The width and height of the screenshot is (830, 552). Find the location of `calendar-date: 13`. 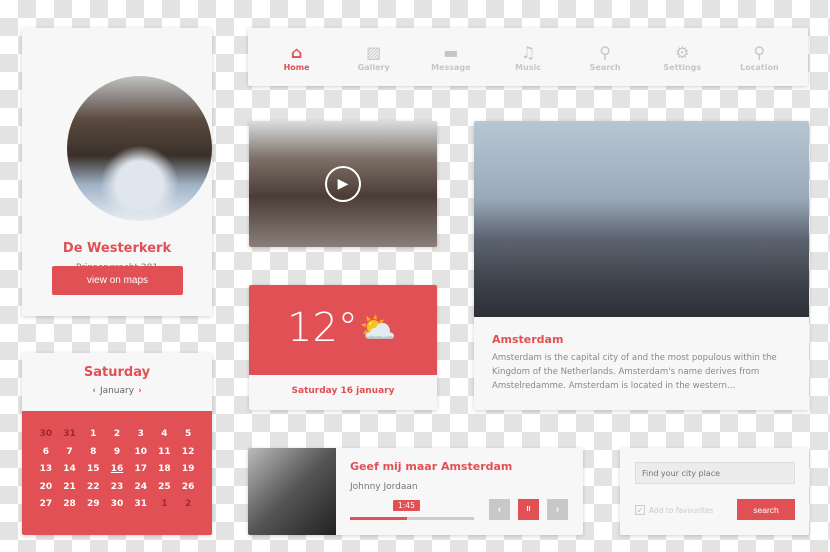

calendar-date: 13 is located at coordinates (46, 473).